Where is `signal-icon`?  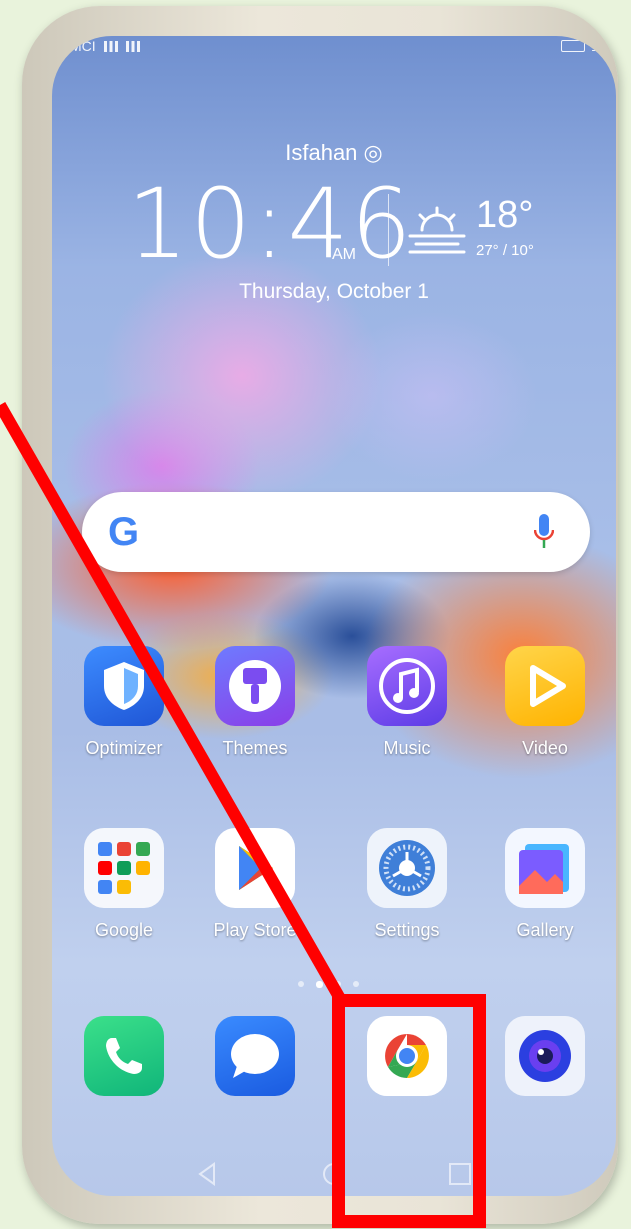
signal-icon is located at coordinates (110, 46).